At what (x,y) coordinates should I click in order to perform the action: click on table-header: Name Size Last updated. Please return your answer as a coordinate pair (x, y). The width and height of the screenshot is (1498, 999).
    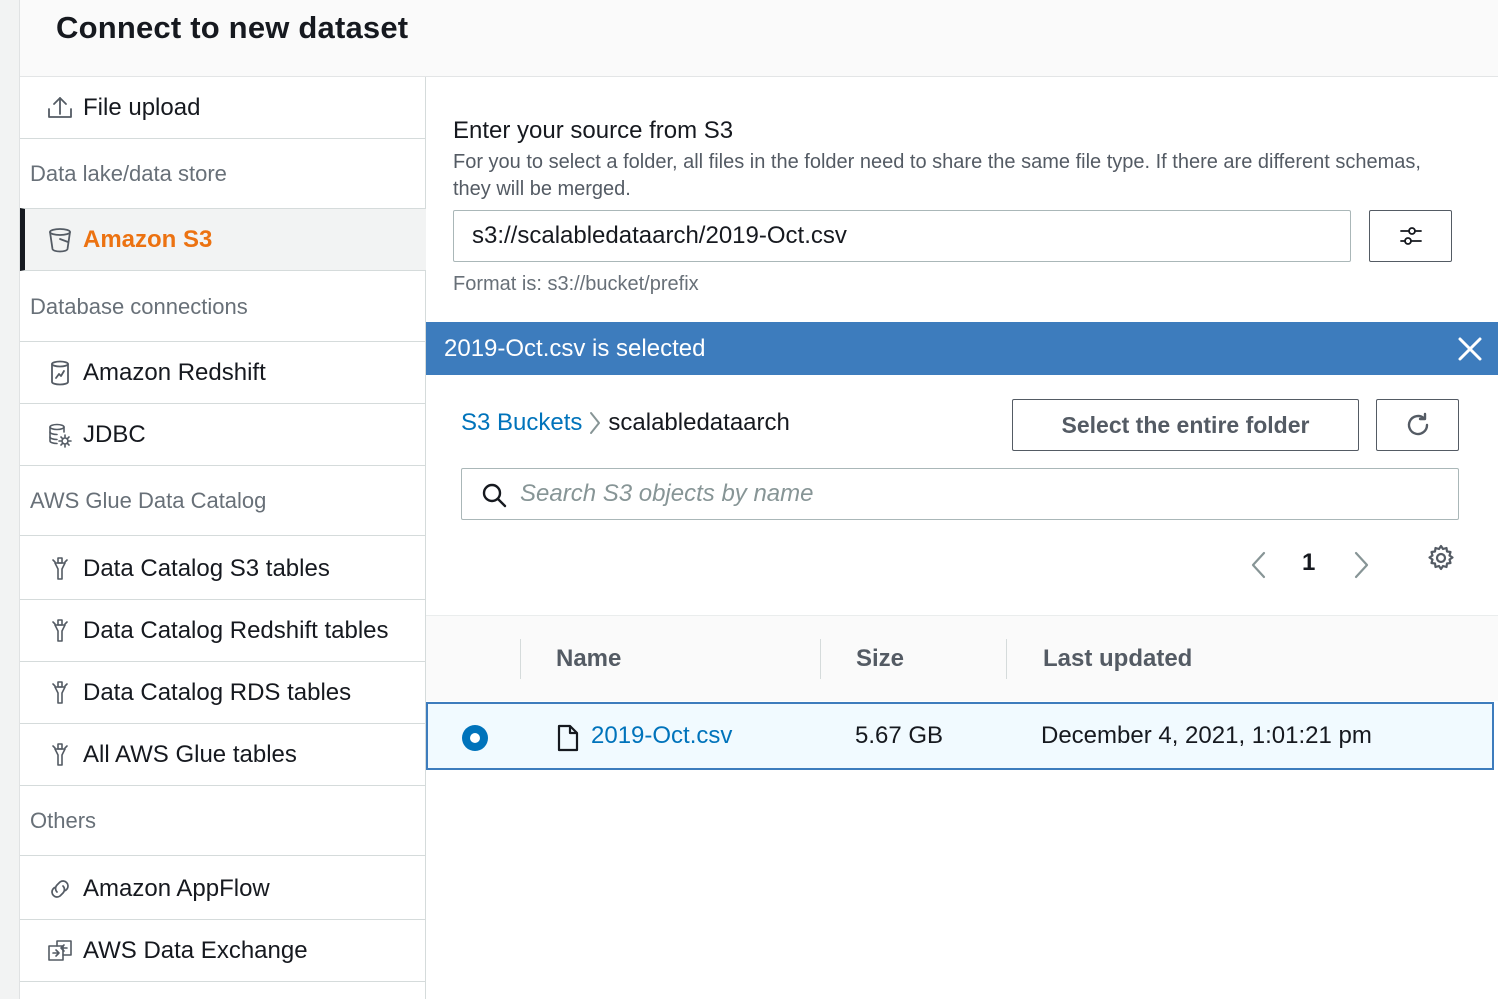
    Looking at the image, I should click on (962, 658).